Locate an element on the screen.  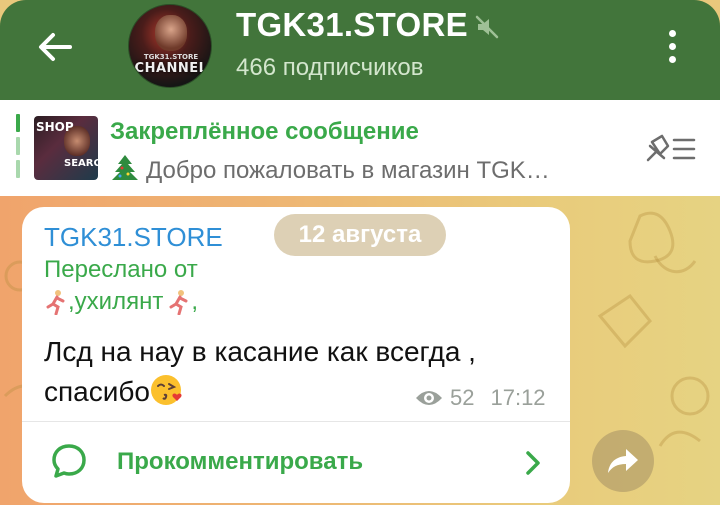
share-button is located at coordinates (623, 461).